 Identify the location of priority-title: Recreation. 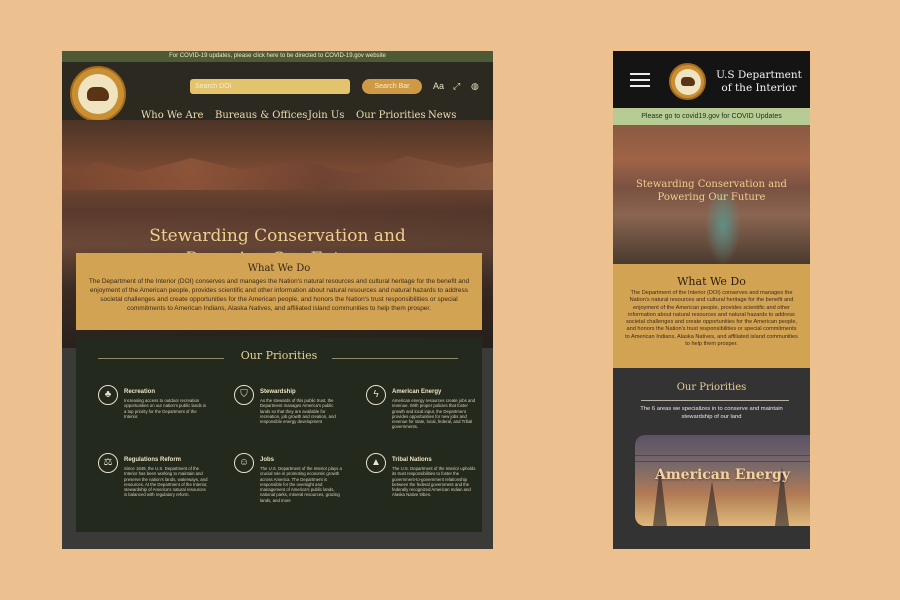
(140, 392).